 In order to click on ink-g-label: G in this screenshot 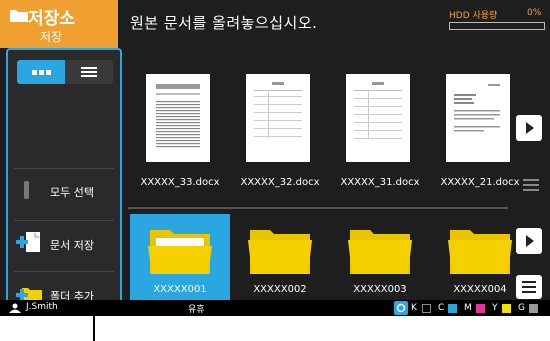, I will do `click(521, 308)`.